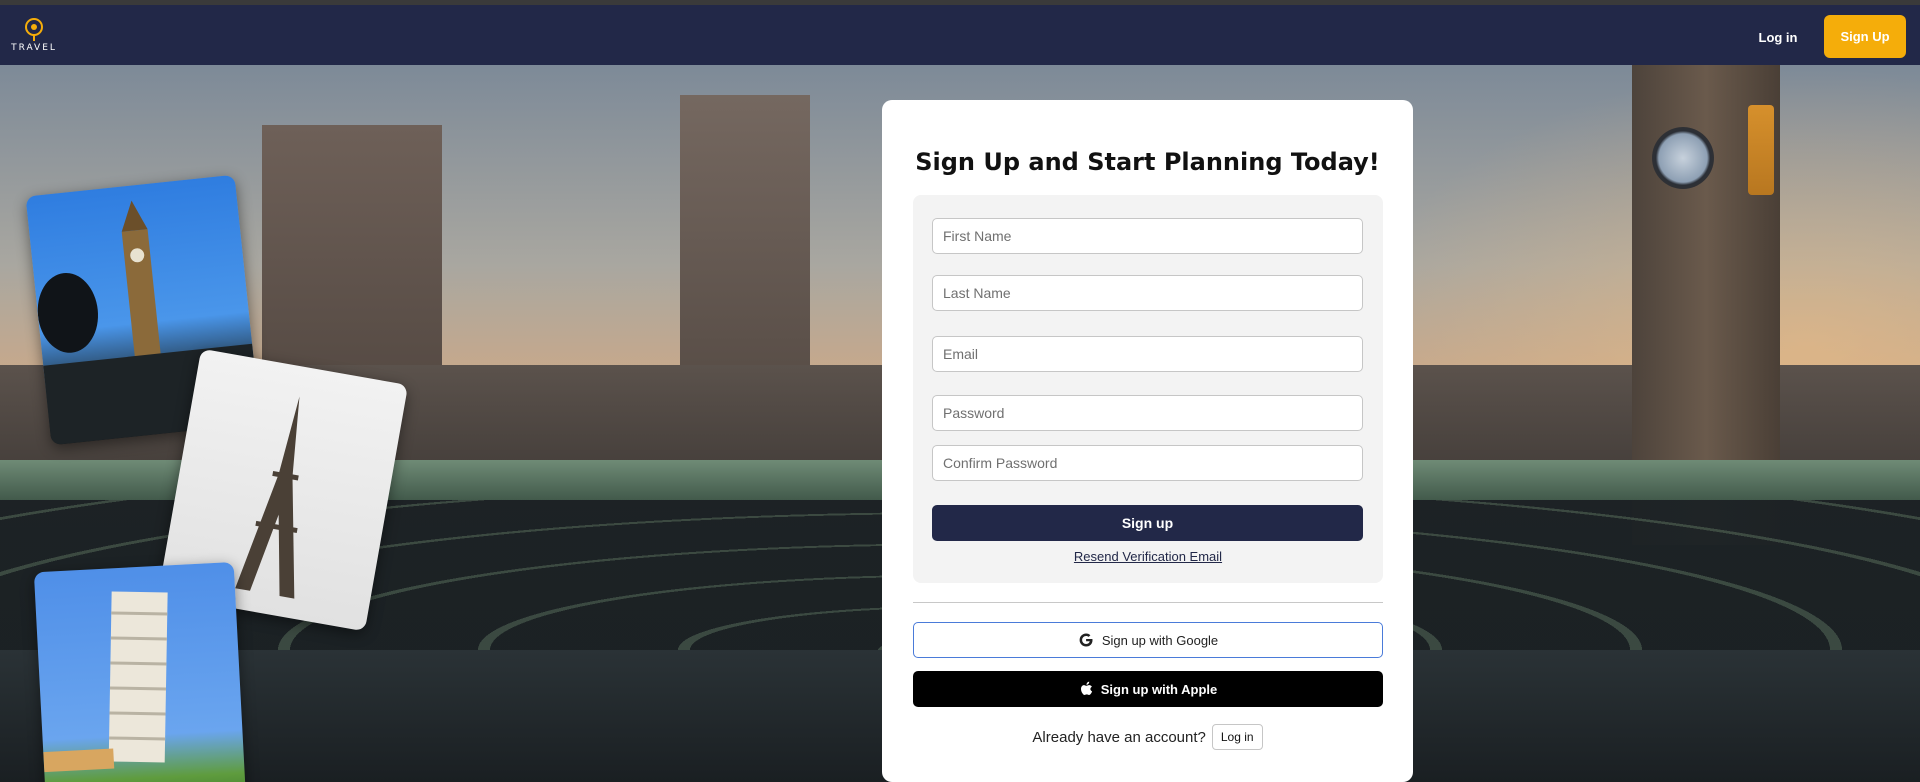 This screenshot has width=1920, height=782. I want to click on login-prompt: Already have an account? Log in, so click(1147, 737).